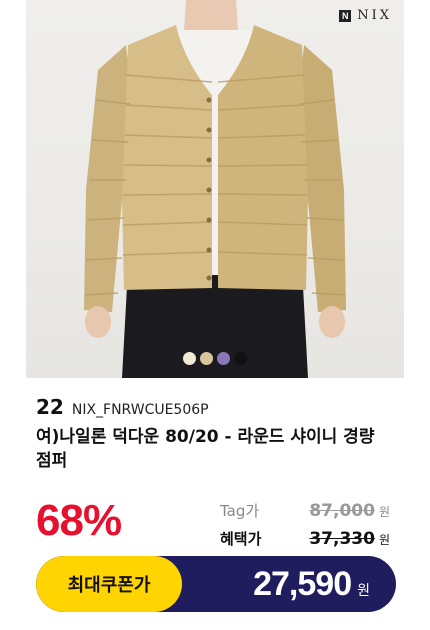 This screenshot has height=630, width=430. What do you see at coordinates (241, 539) in the screenshot?
I see `benefit-price-label: 혜택가` at bounding box center [241, 539].